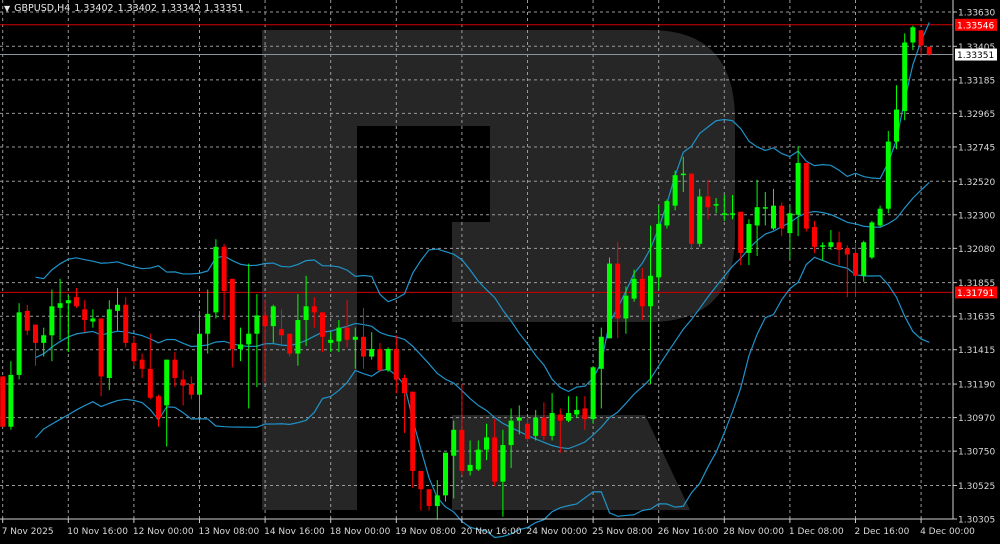 The height and width of the screenshot is (544, 1000). Describe the element at coordinates (882, 532) in the screenshot. I see `x-tick-label: 2 Dec 16:00` at that location.